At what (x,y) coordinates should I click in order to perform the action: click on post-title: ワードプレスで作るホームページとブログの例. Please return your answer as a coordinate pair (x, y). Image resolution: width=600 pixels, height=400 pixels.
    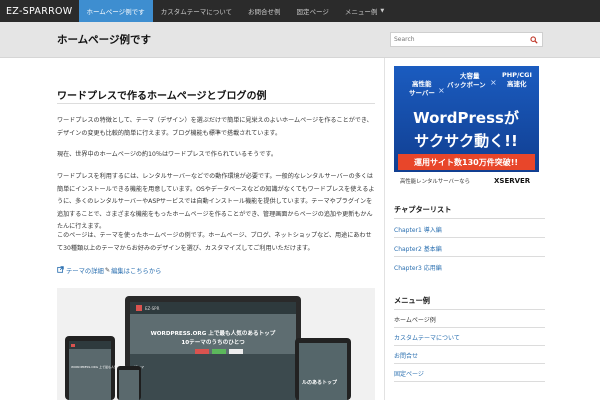
    Looking at the image, I should click on (162, 96).